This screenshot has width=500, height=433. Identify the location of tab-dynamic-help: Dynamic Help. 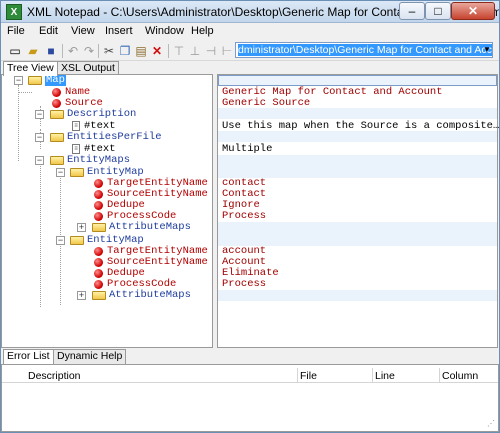
(90, 356).